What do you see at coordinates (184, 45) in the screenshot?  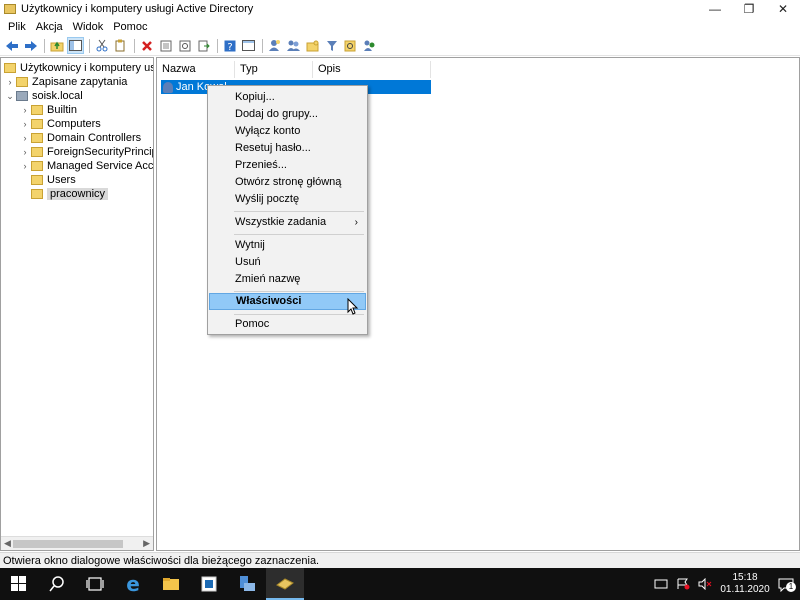 I see `refresh-icon` at bounding box center [184, 45].